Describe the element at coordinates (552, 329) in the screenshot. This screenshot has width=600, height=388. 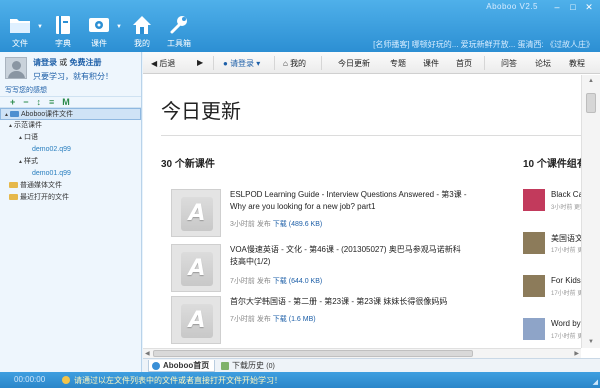
I see `course-group-item: Word by W 17小时前 更新` at that location.